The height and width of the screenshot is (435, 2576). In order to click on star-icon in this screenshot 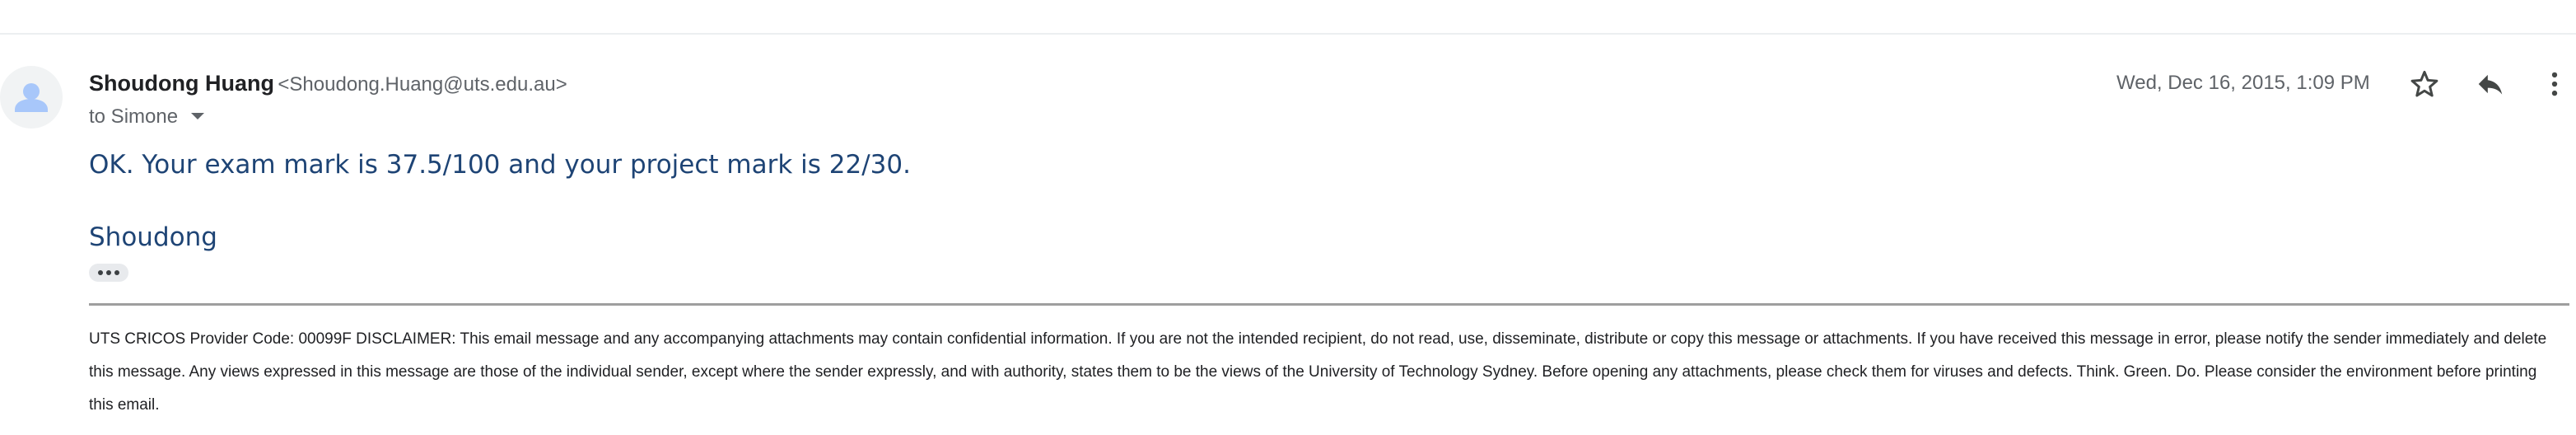, I will do `click(2424, 83)`.